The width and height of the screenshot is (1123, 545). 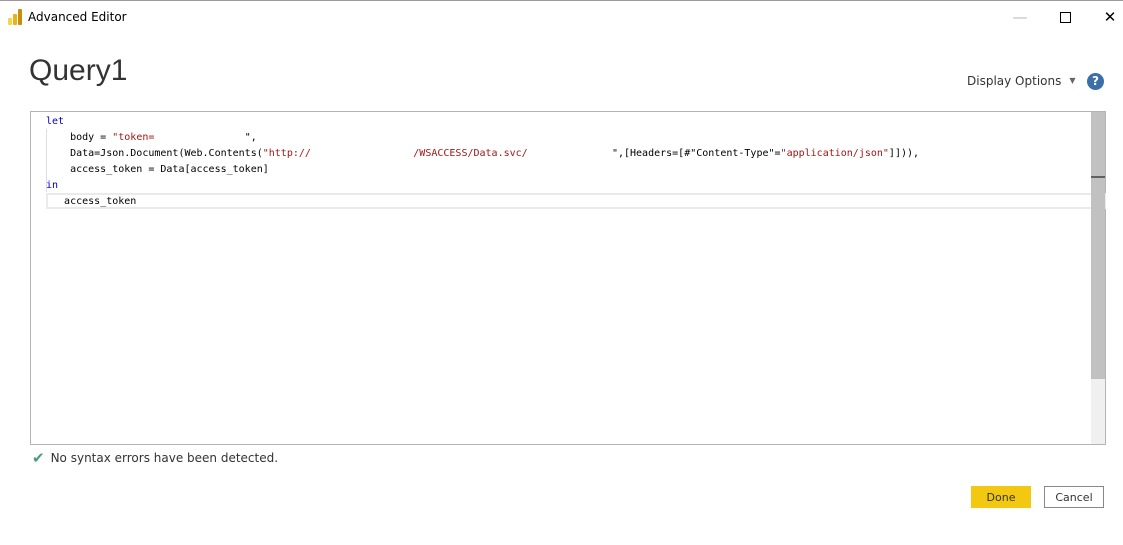 I want to click on checkmark-icon: ✔, so click(x=38, y=458).